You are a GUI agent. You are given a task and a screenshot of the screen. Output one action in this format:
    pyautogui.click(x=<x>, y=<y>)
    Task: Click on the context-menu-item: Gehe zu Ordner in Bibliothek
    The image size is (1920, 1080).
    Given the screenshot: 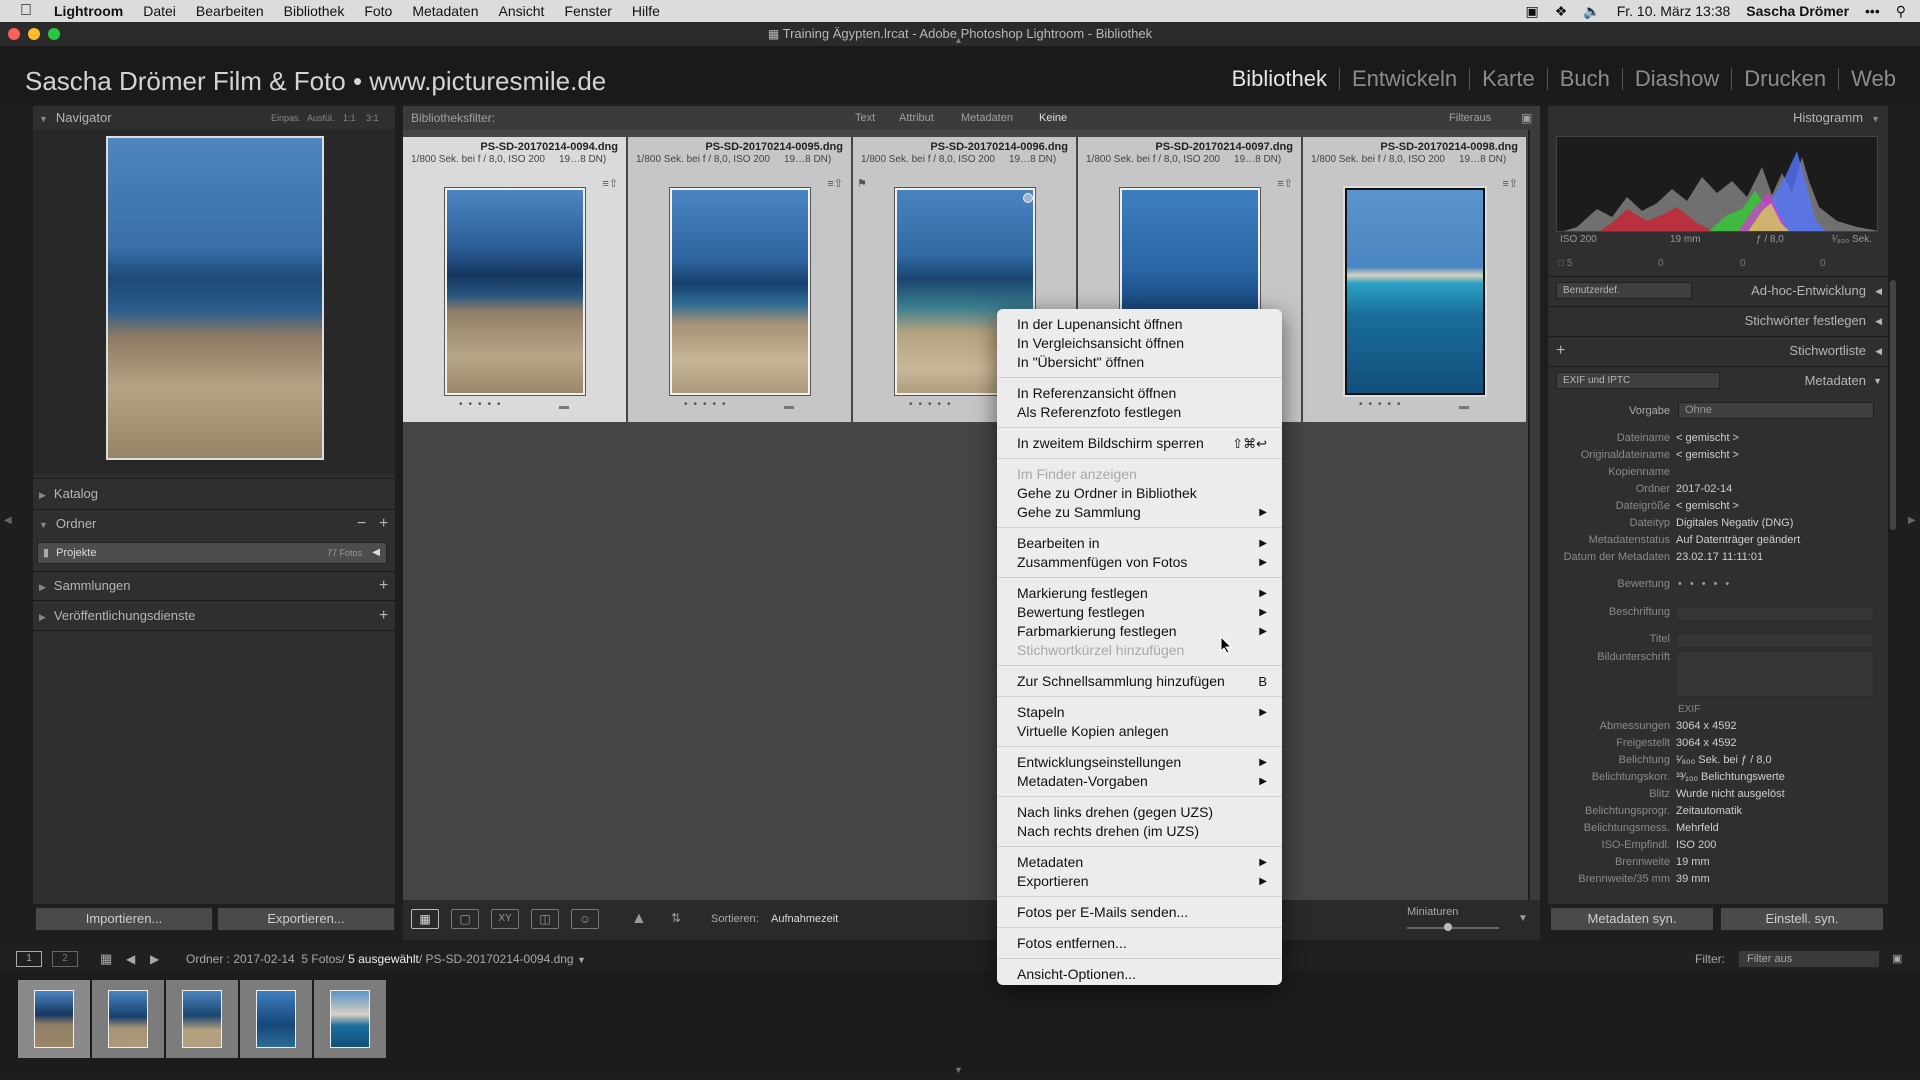 What is the action you would take?
    pyautogui.click(x=1142, y=493)
    